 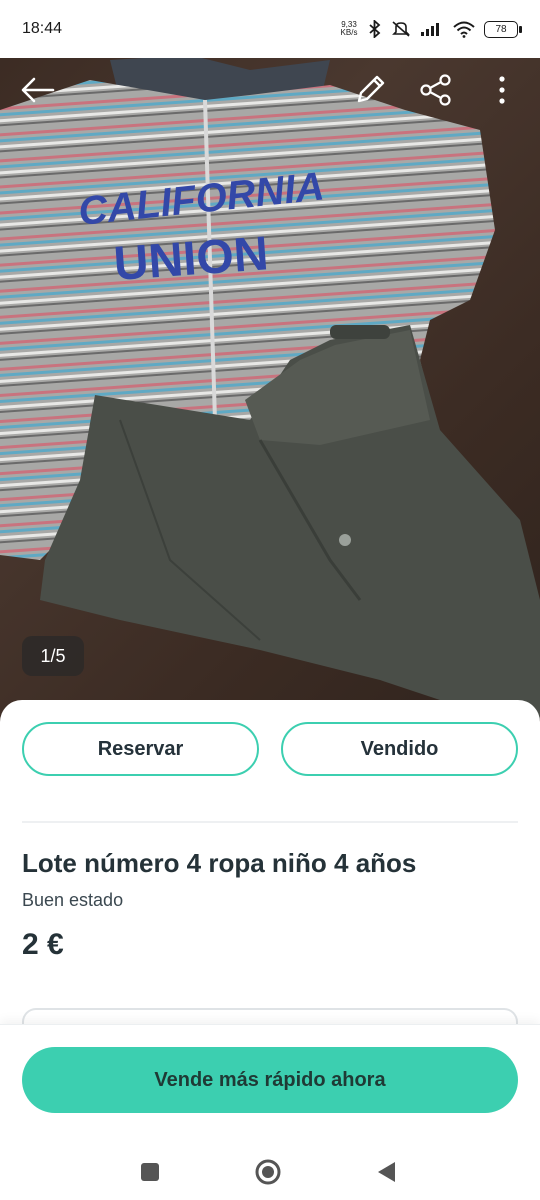 What do you see at coordinates (43, 944) in the screenshot?
I see `product-price: 2 €` at bounding box center [43, 944].